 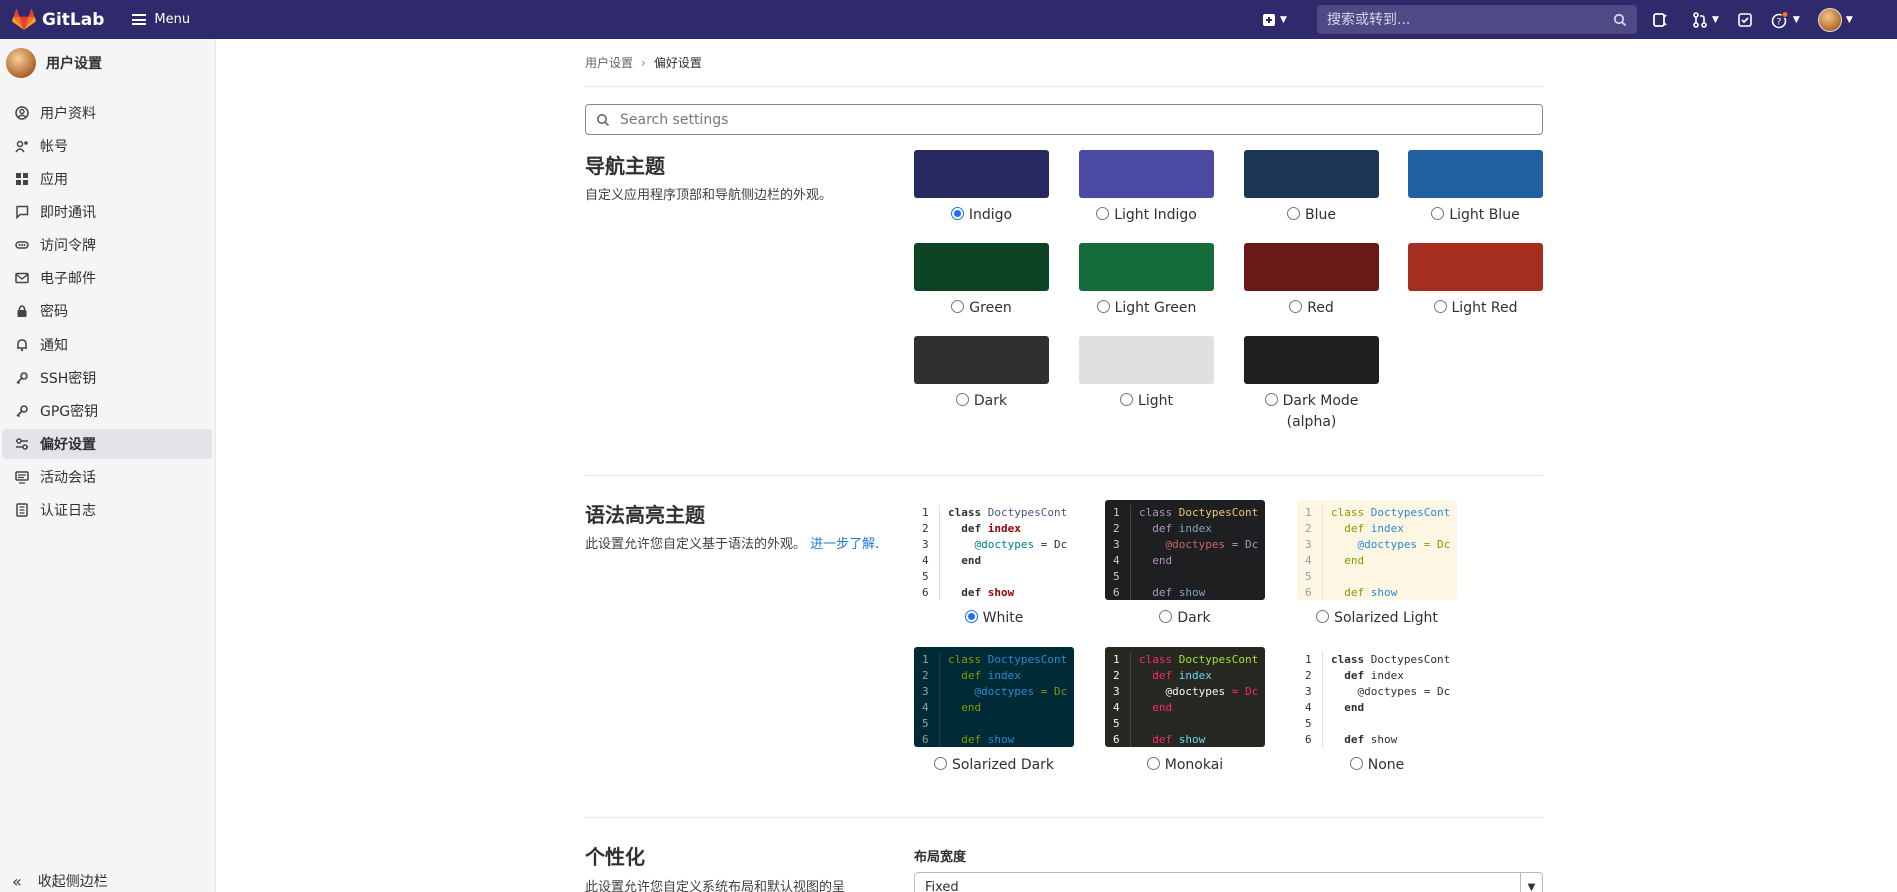 I want to click on theme-label: Green, so click(x=981, y=308).